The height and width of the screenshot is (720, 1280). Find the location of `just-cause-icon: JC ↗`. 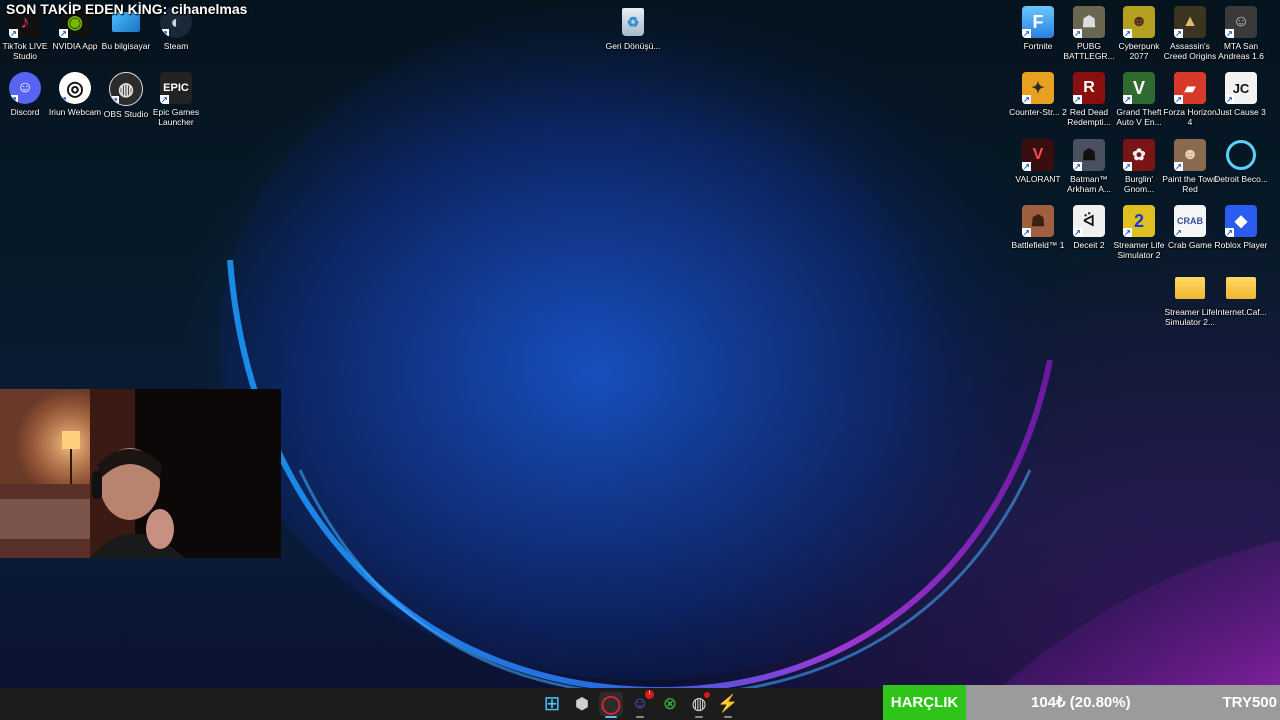

just-cause-icon: JC ↗ is located at coordinates (1241, 88).